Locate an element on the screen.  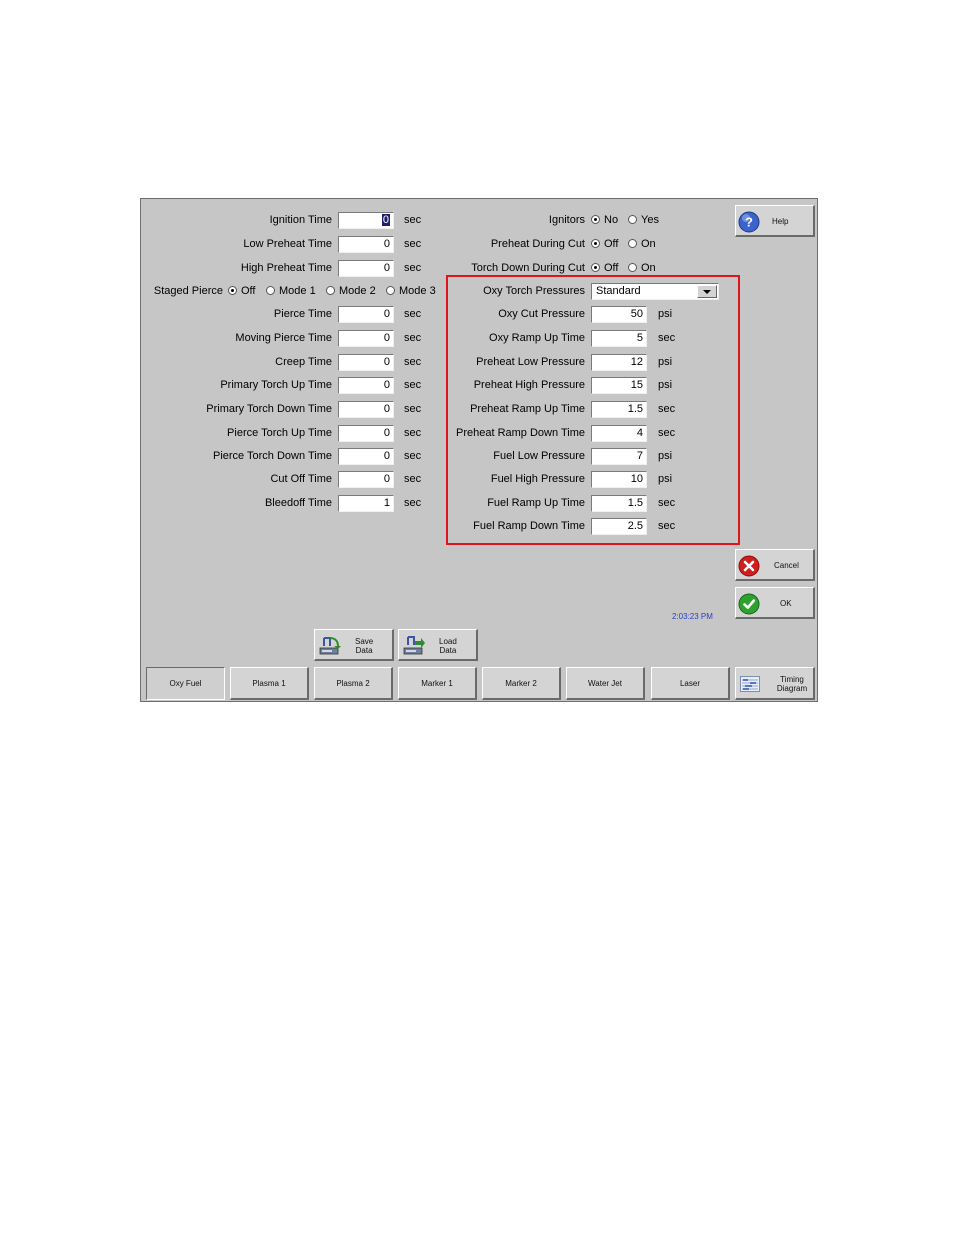
tab-plasma-1: Plasma 1 is located at coordinates (269, 683).